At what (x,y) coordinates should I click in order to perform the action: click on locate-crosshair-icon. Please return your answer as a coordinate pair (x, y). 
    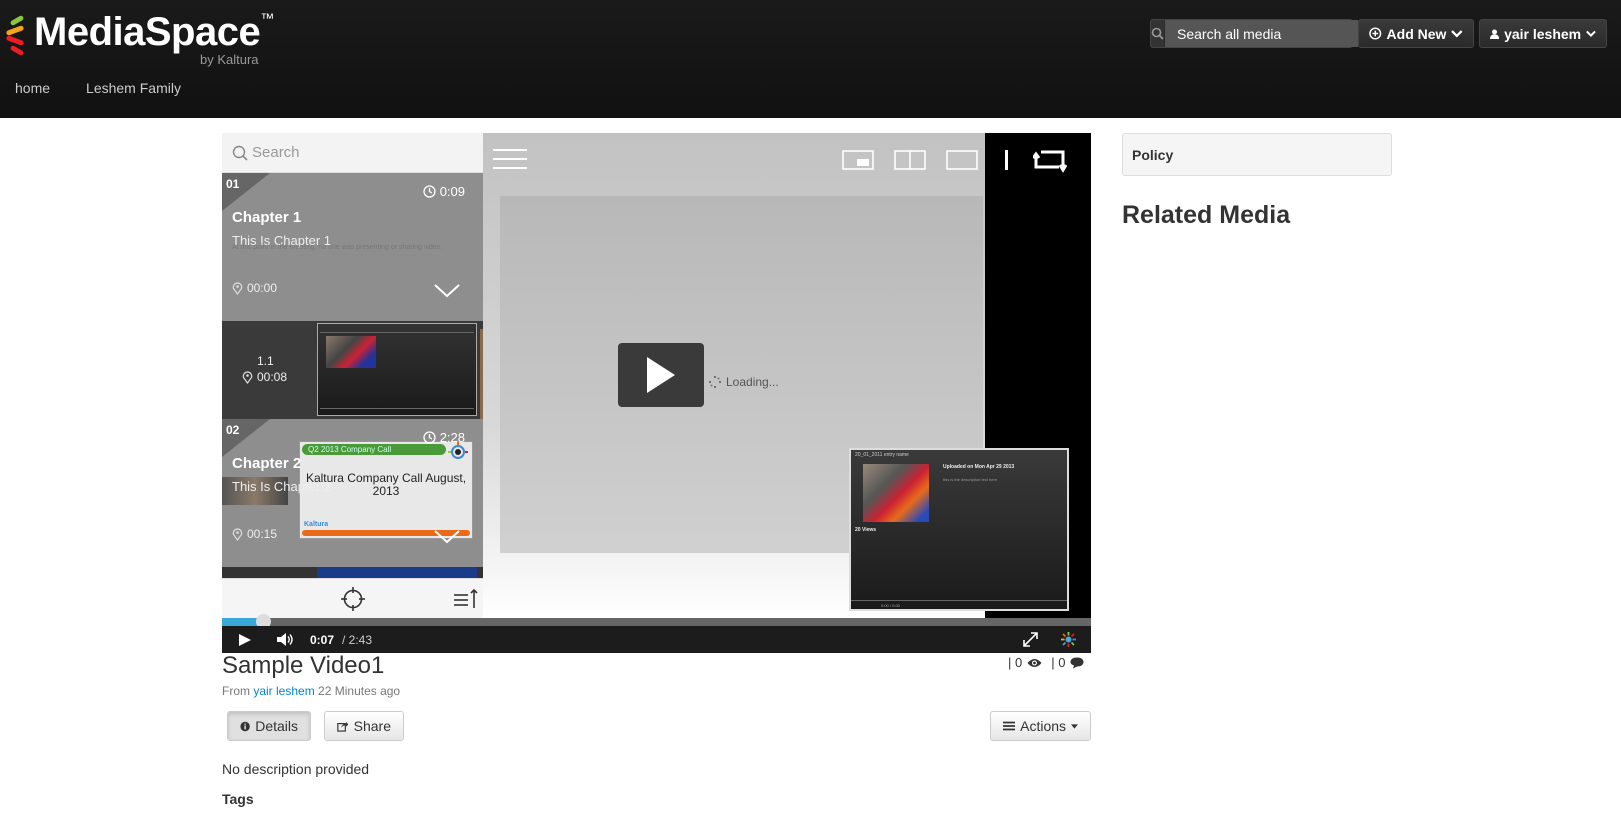
    Looking at the image, I should click on (353, 599).